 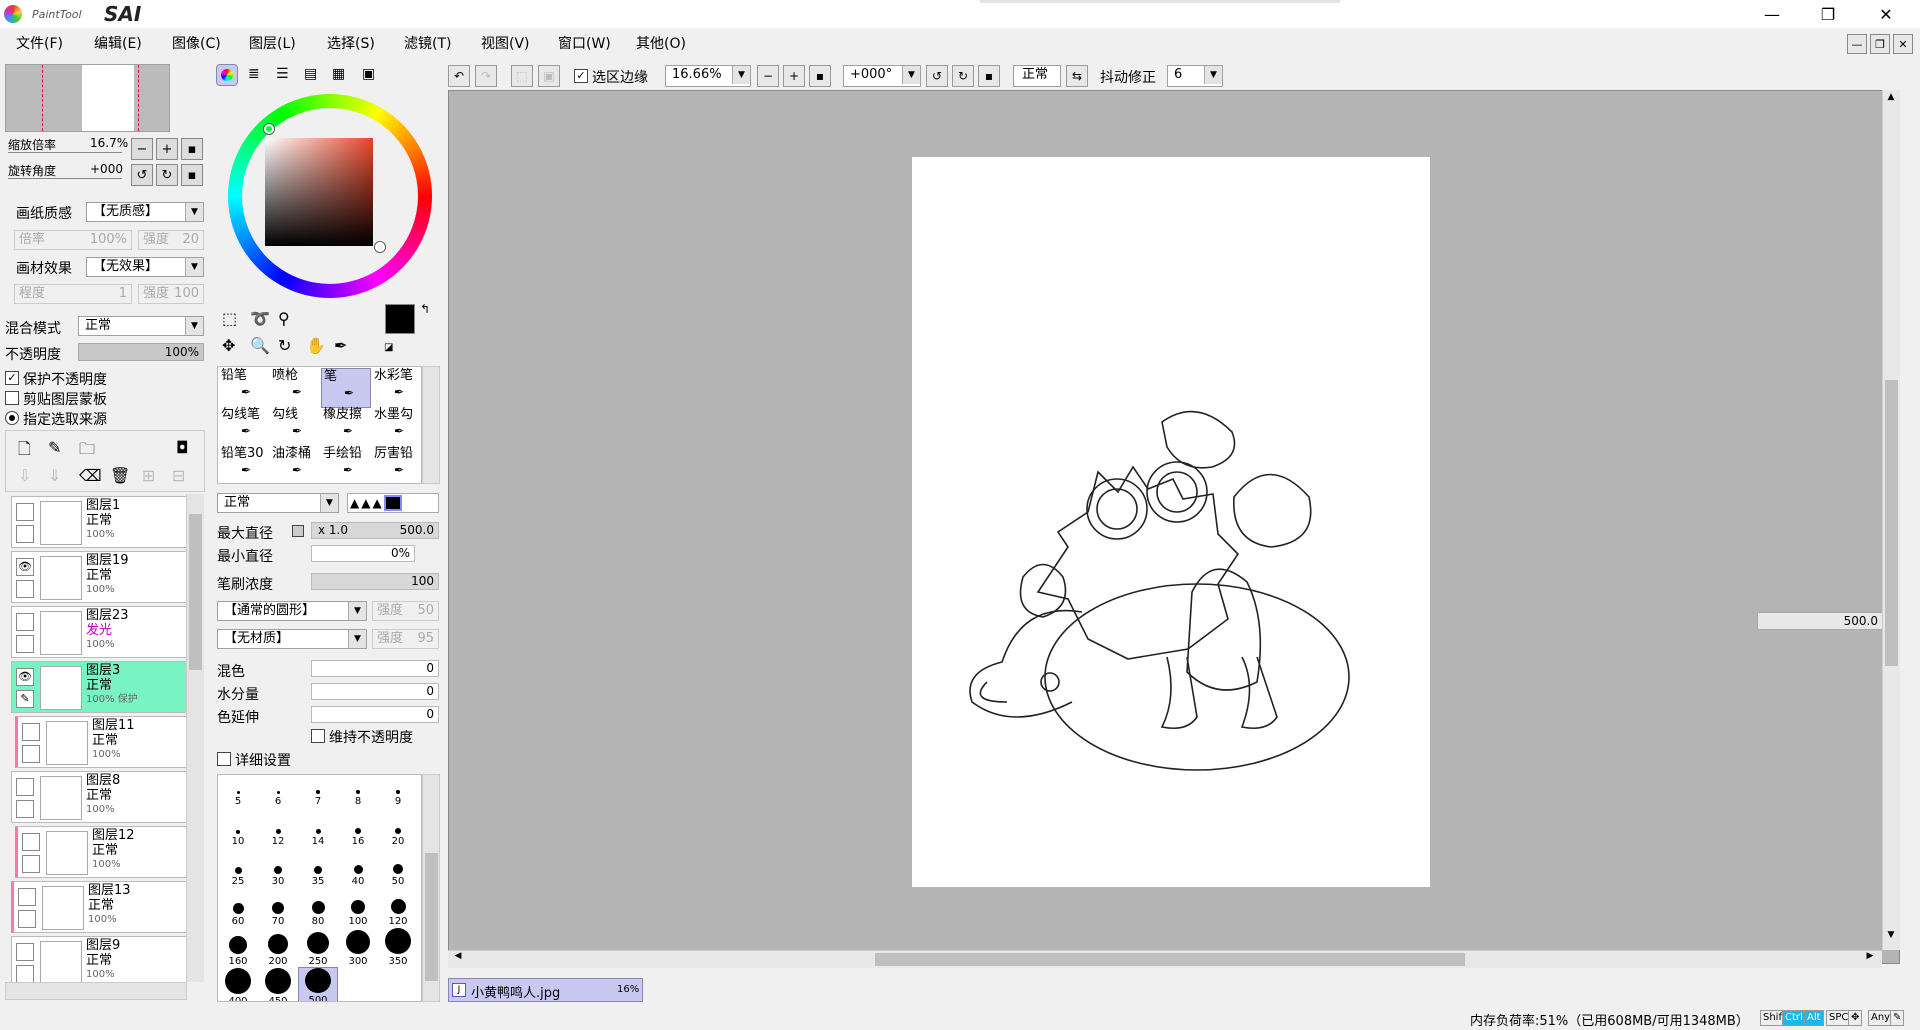 What do you see at coordinates (244, 466) in the screenshot?
I see `brush-tool-8: 铅笔30 ✒` at bounding box center [244, 466].